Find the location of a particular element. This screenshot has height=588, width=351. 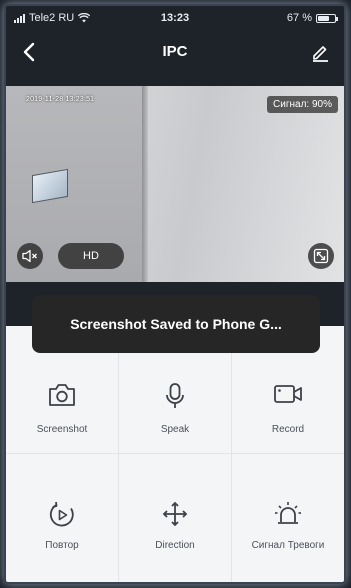

microphone-icon is located at coordinates (175, 395).